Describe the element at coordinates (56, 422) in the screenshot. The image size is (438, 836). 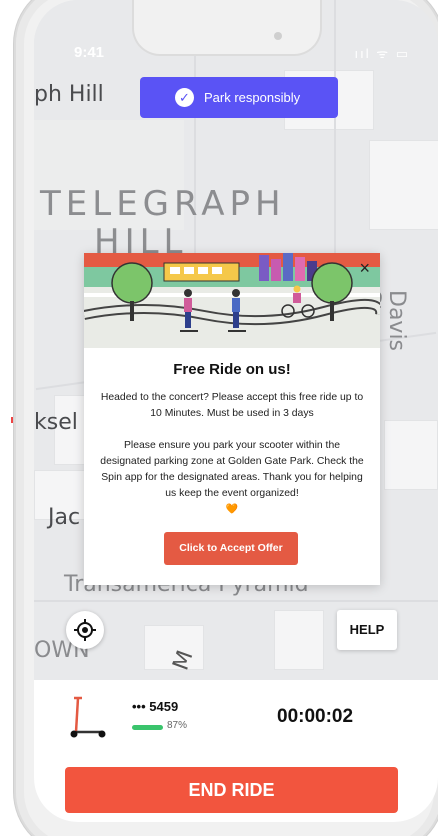
I see `map-label-ksel: ksel` at that location.